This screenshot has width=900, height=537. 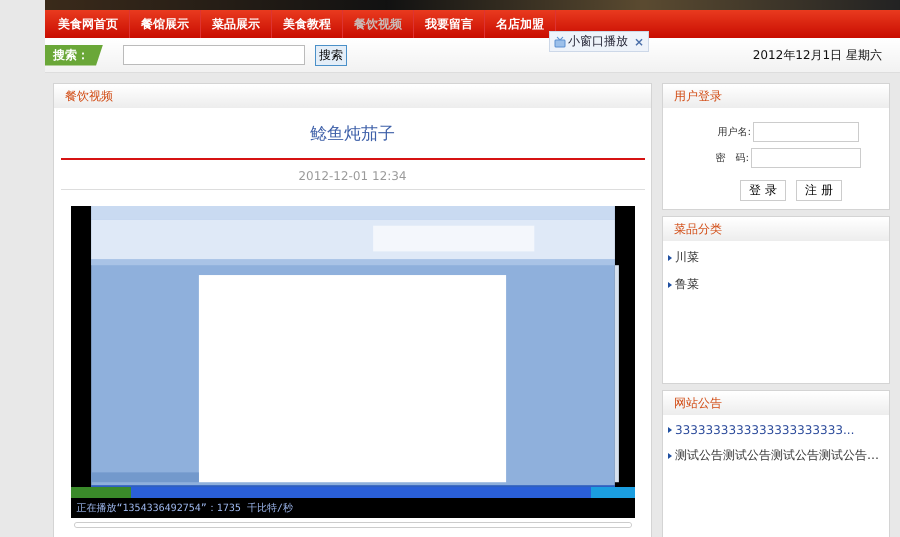 I want to click on search-field, so click(x=214, y=55).